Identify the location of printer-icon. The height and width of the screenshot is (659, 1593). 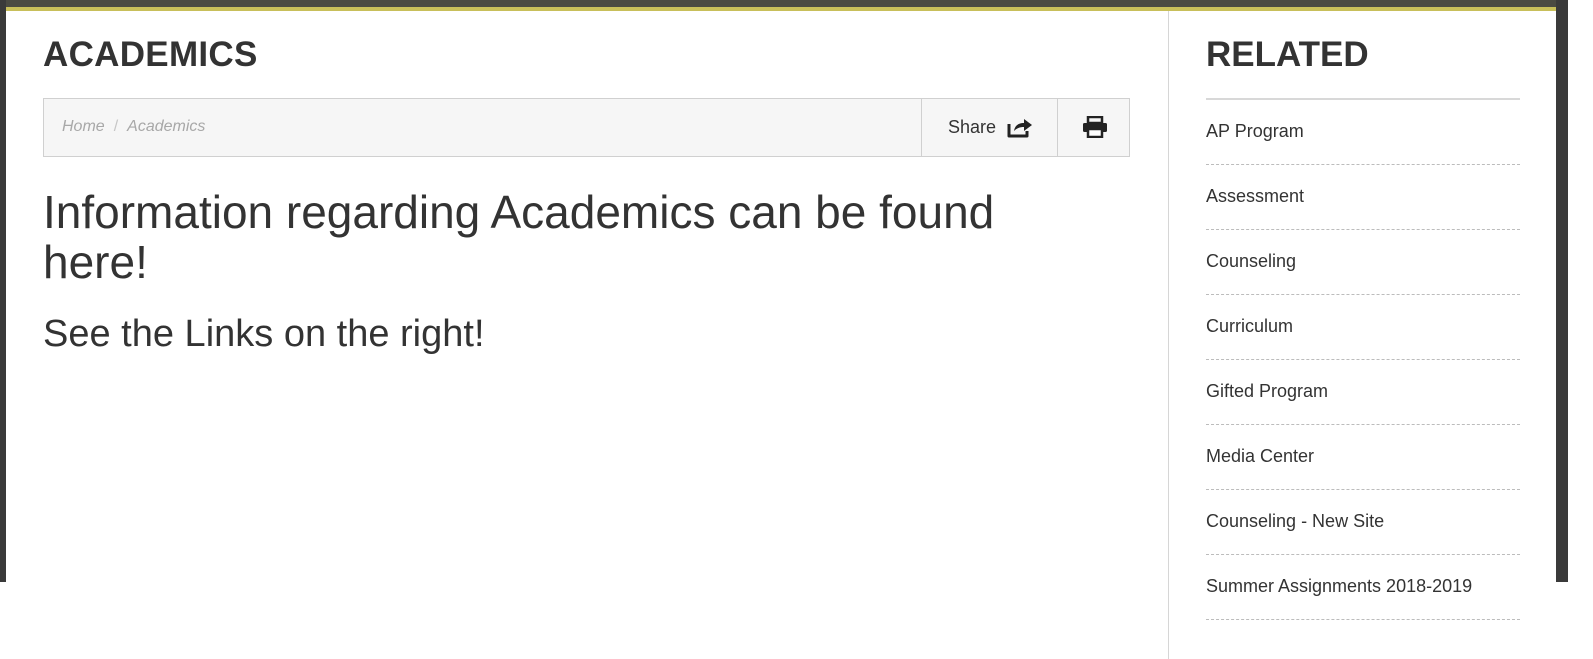
(1095, 127).